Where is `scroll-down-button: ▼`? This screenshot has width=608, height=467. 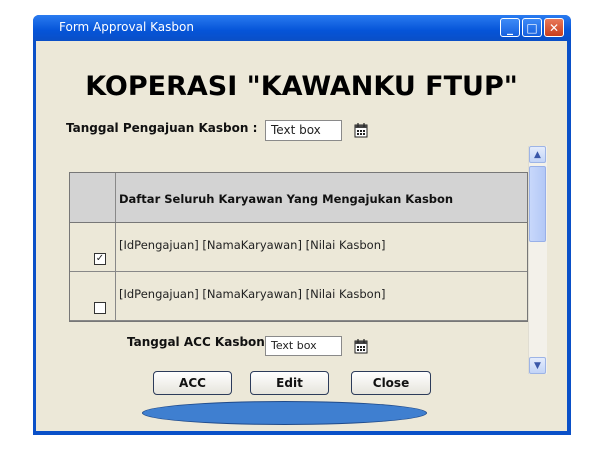
scroll-down-button: ▼ is located at coordinates (537, 365).